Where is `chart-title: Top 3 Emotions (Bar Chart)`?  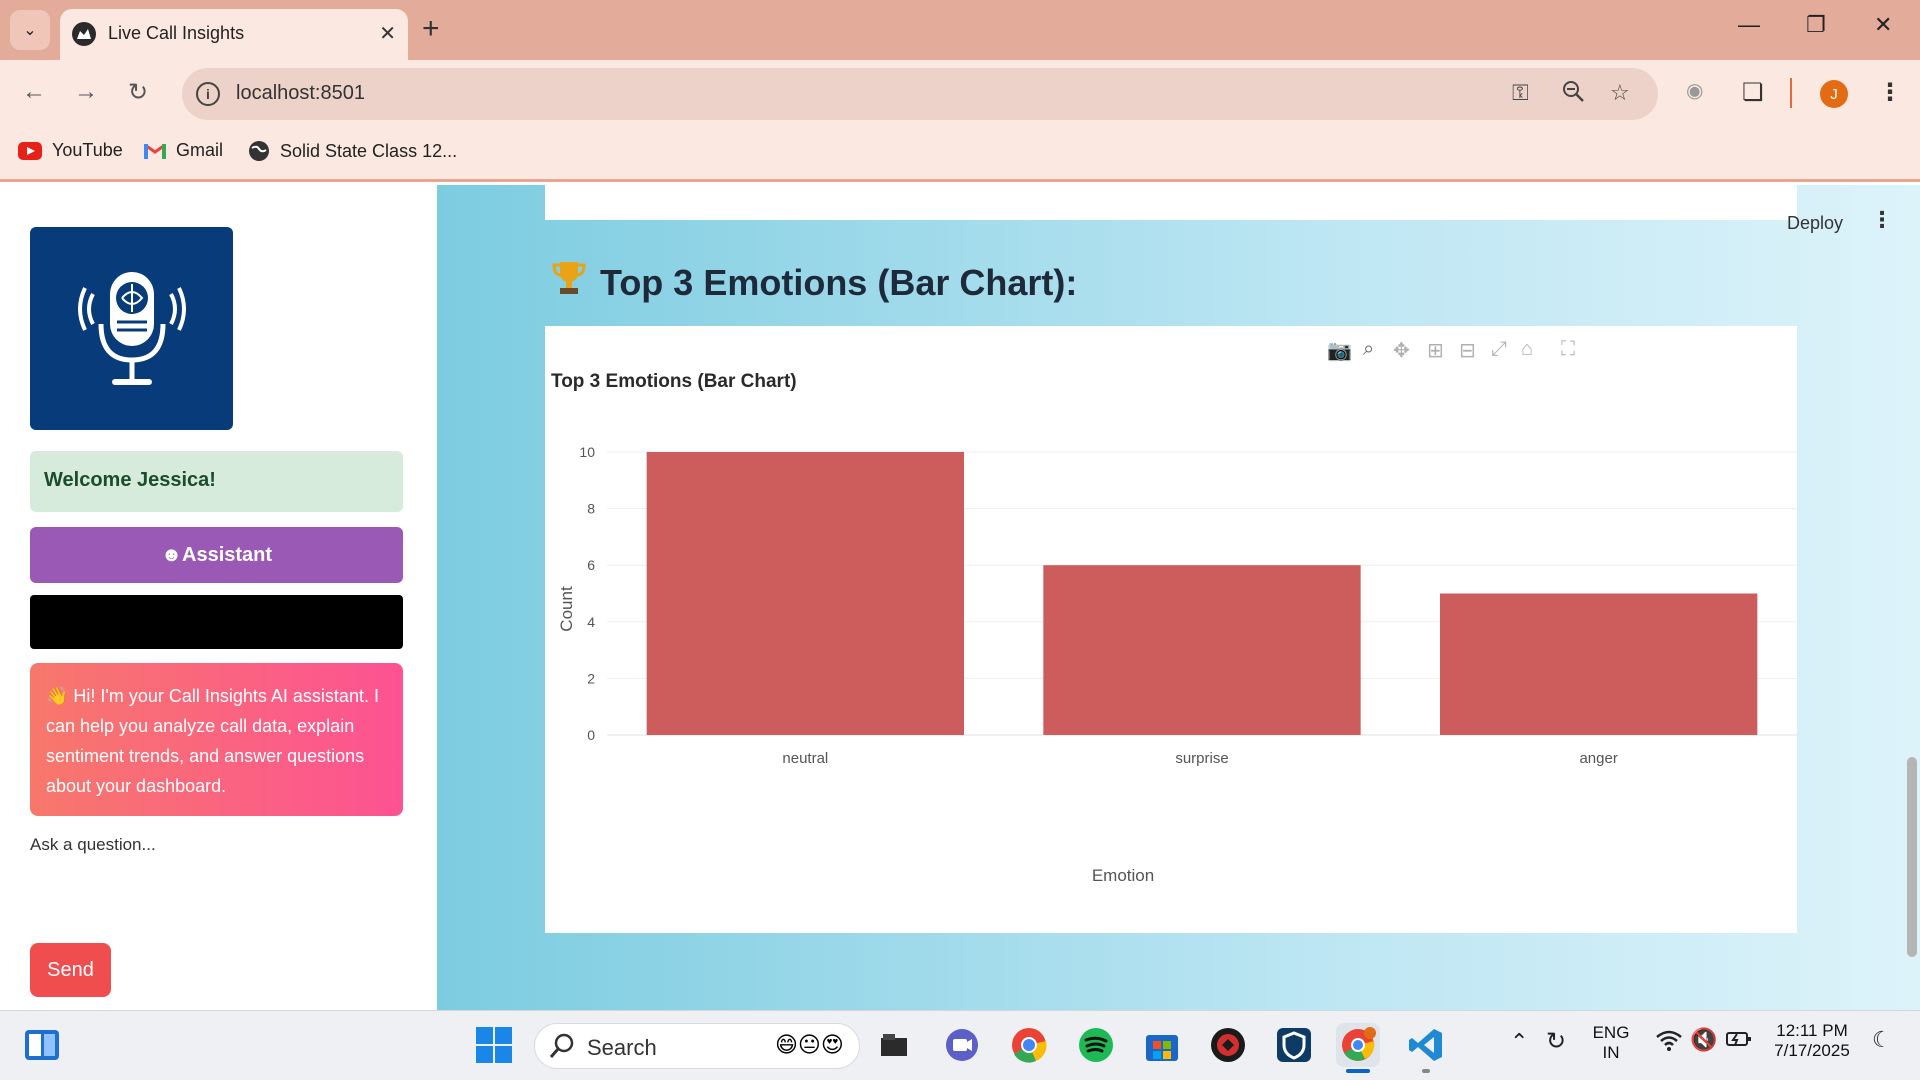 chart-title: Top 3 Emotions (Bar Chart) is located at coordinates (674, 381).